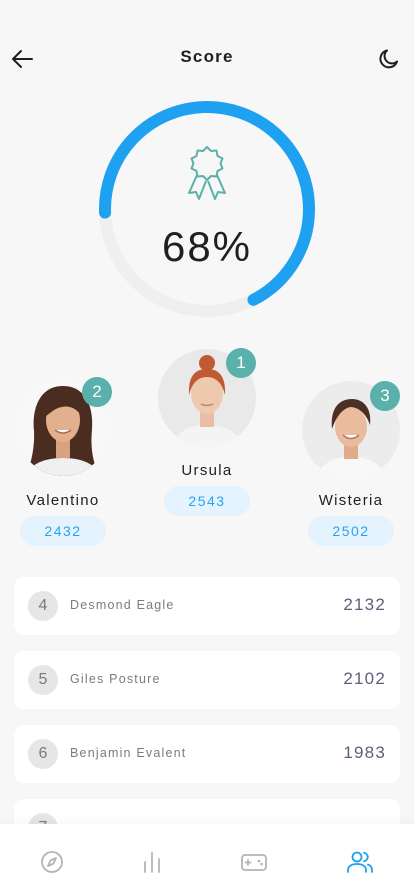 The width and height of the screenshot is (414, 896). I want to click on rank-badge: 1, so click(241, 363).